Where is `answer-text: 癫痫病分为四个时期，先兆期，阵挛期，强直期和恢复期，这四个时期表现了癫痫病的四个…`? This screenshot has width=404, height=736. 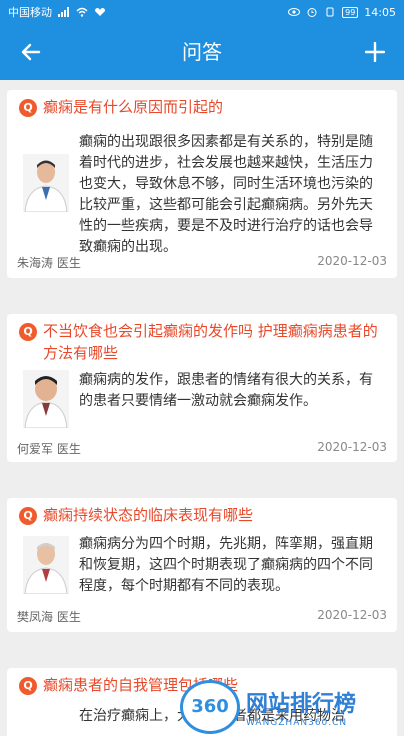 answer-text: 癫痫病分为四个时期，先兆期，阵挛期，强直期和恢复期，这四个时期表现了癫痫病的四个… is located at coordinates (226, 565).